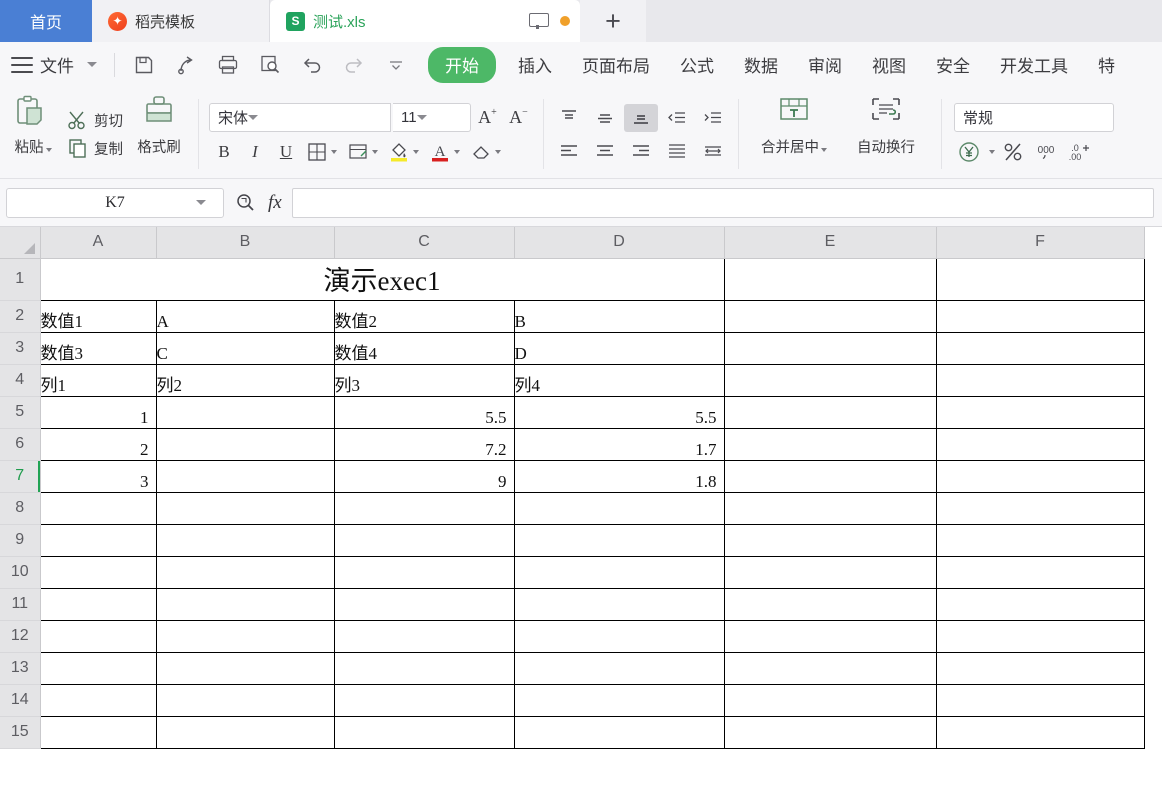 This screenshot has width=1162, height=799. Describe the element at coordinates (20, 348) in the screenshot. I see `row-header-3: 3` at that location.